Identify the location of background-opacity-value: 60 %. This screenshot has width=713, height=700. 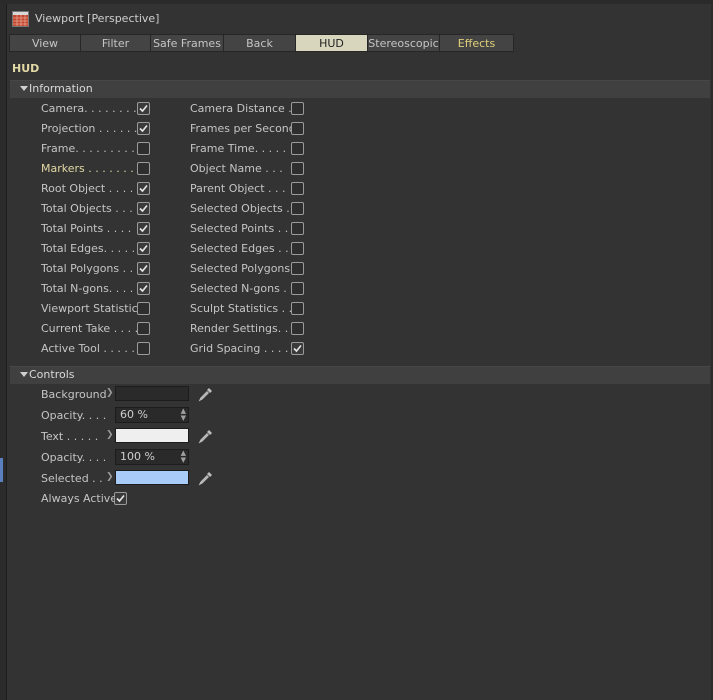
(134, 414).